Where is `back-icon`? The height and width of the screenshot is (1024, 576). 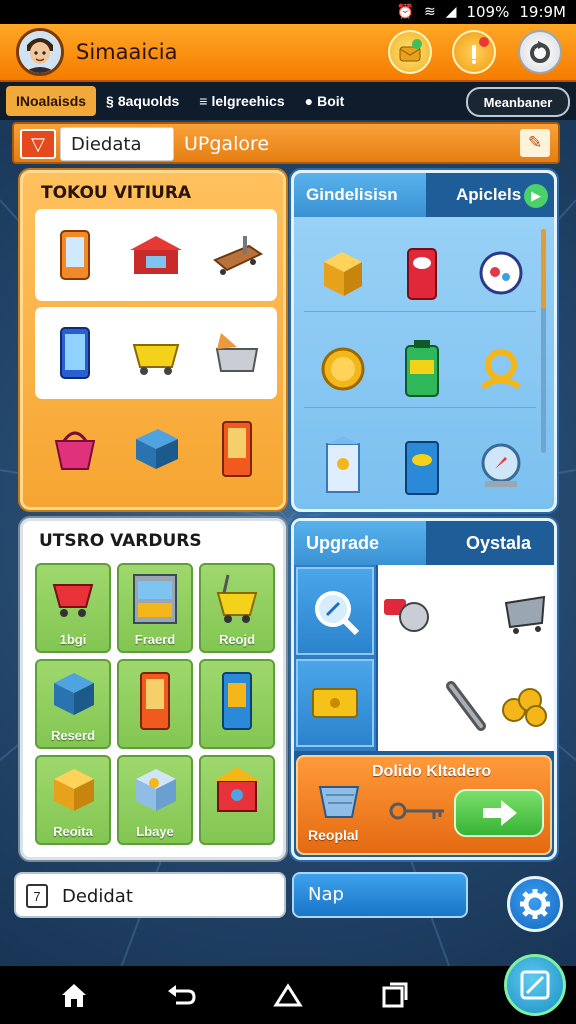 back-icon is located at coordinates (181, 995).